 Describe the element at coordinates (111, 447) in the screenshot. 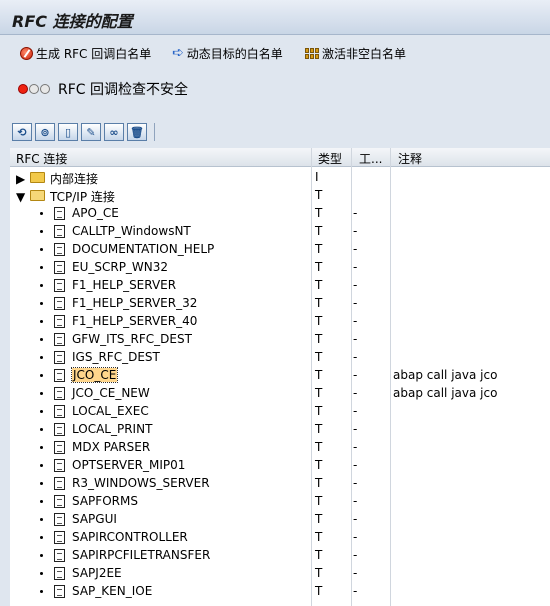

I see `rfc-name-cell: MDX PARSER` at that location.